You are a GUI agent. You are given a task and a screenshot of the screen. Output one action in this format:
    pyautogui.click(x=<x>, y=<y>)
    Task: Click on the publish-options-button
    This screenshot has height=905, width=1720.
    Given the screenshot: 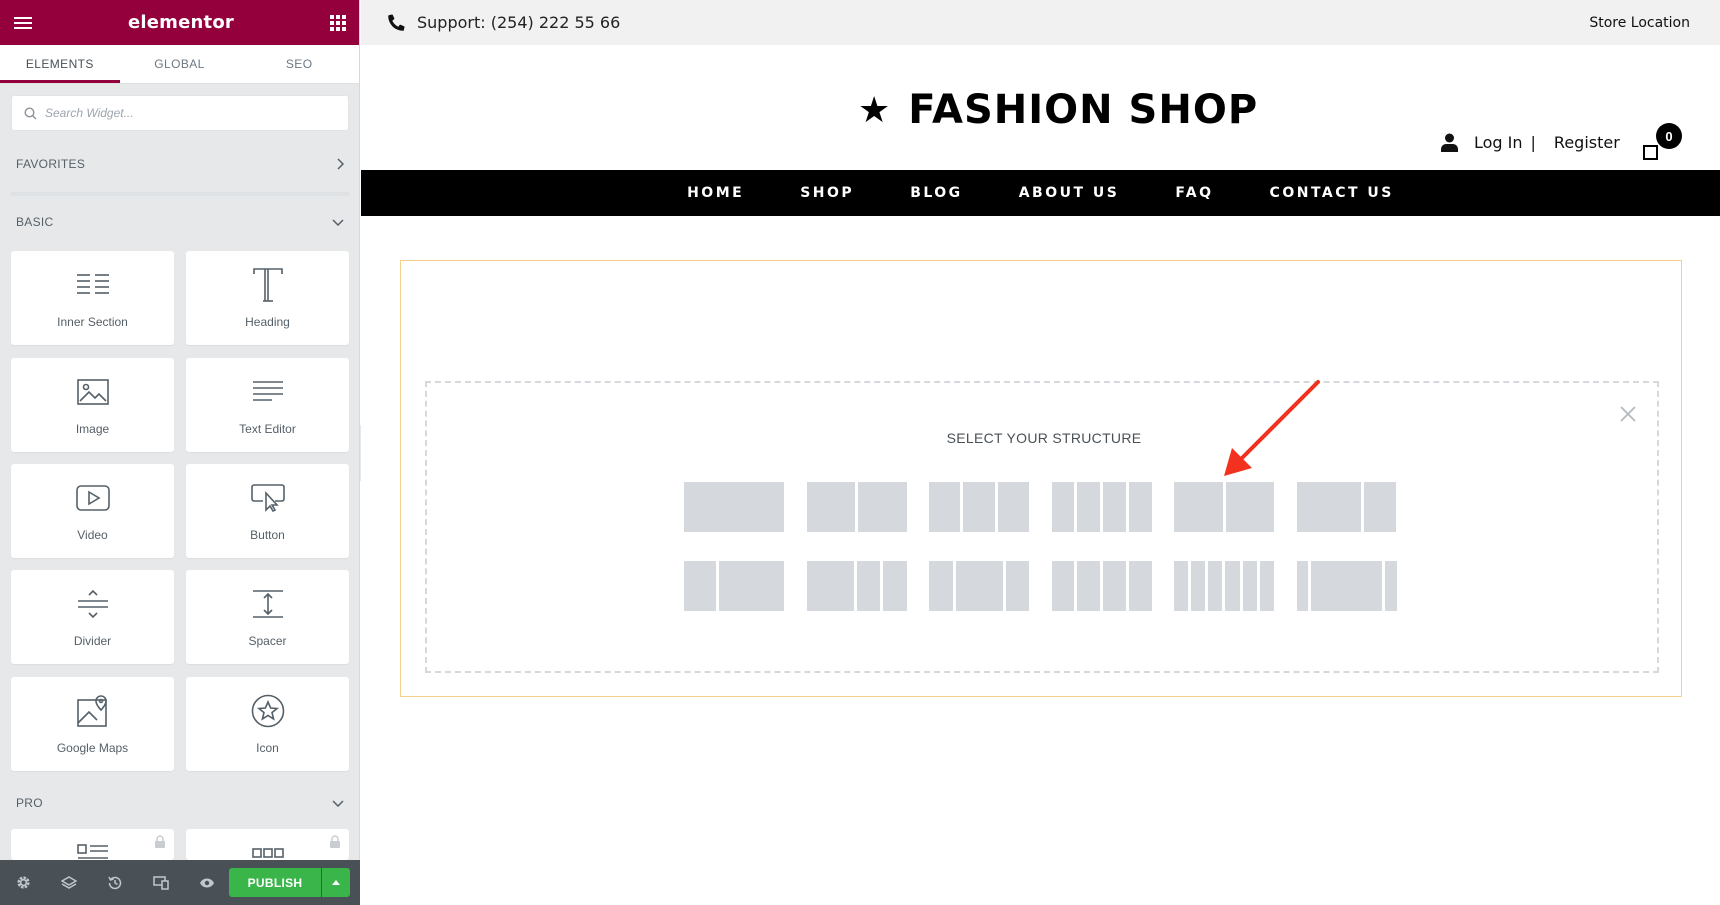 What is the action you would take?
    pyautogui.click(x=336, y=882)
    